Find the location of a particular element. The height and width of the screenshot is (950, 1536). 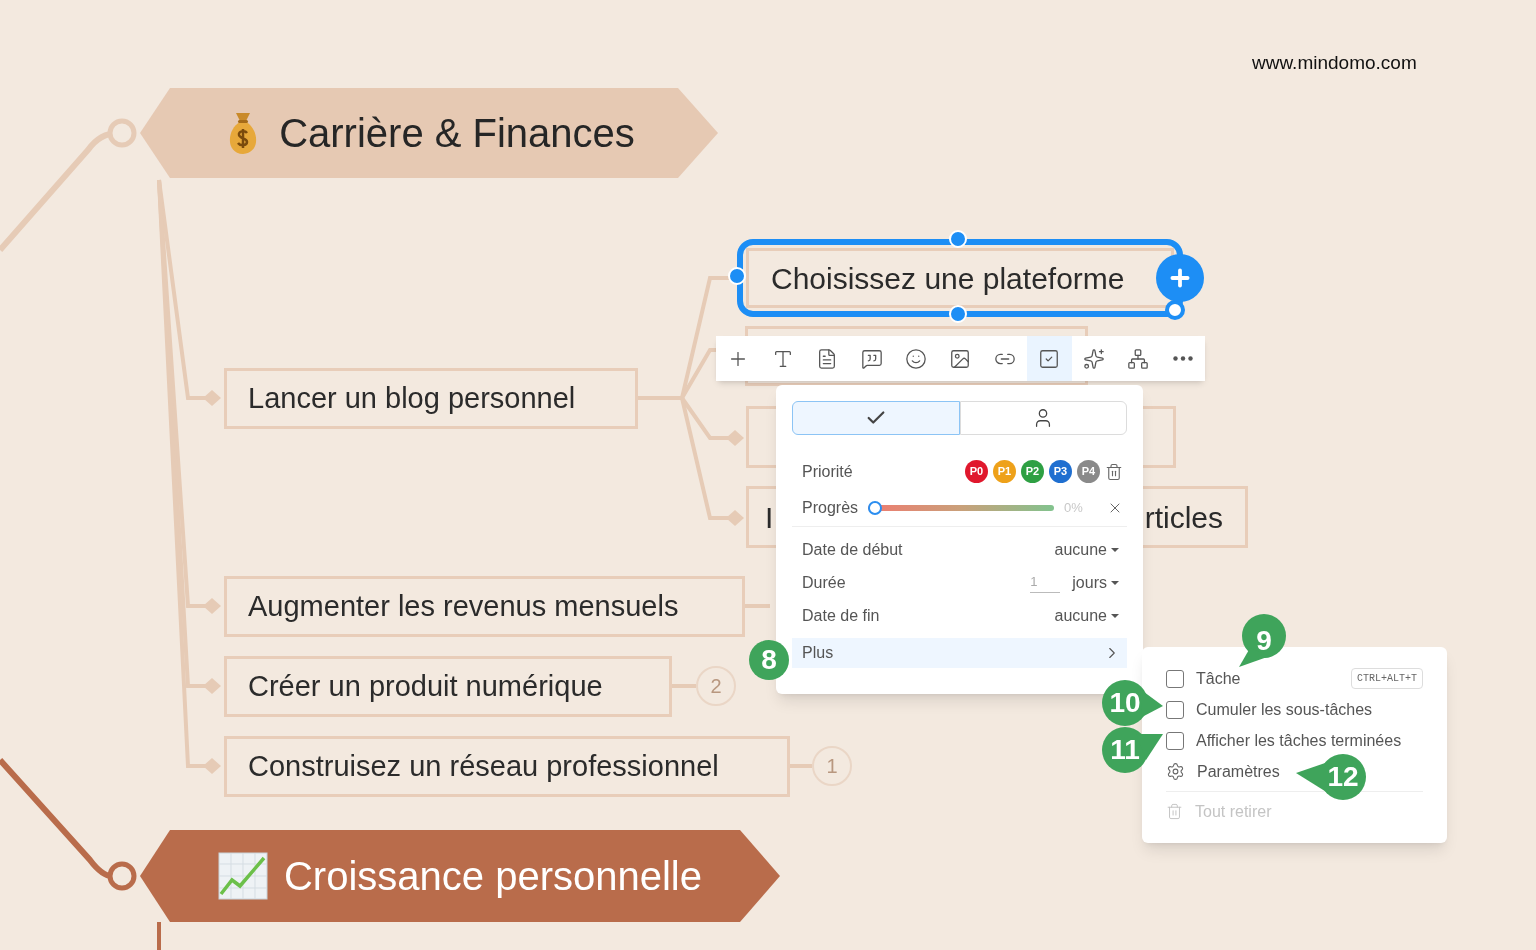

add-child-button is located at coordinates (1180, 278).